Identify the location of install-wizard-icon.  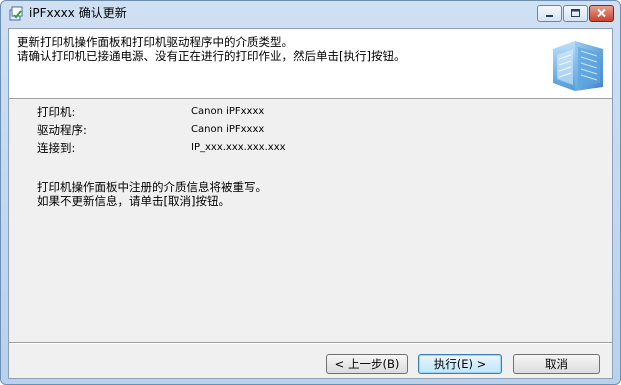
(16, 13).